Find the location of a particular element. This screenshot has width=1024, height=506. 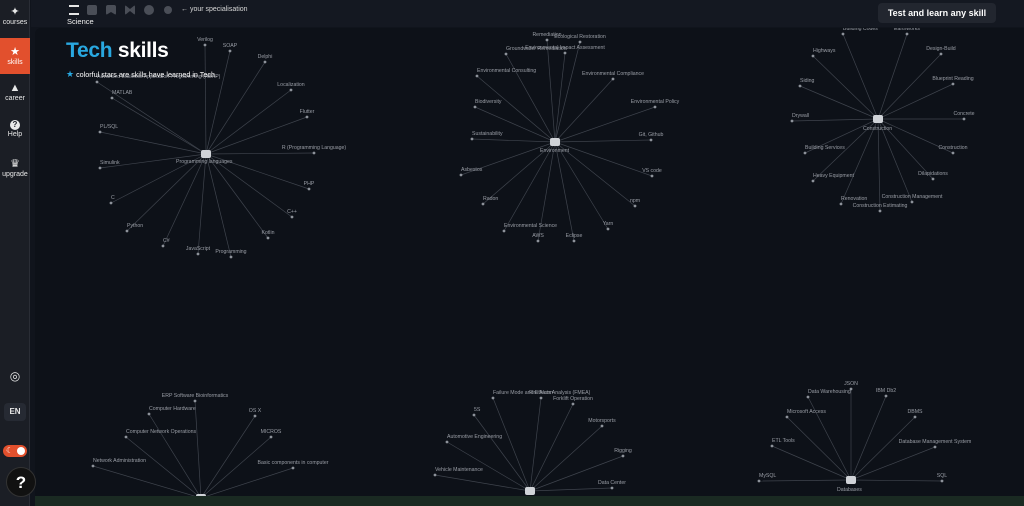

help-fab-button: ? is located at coordinates (21, 482).